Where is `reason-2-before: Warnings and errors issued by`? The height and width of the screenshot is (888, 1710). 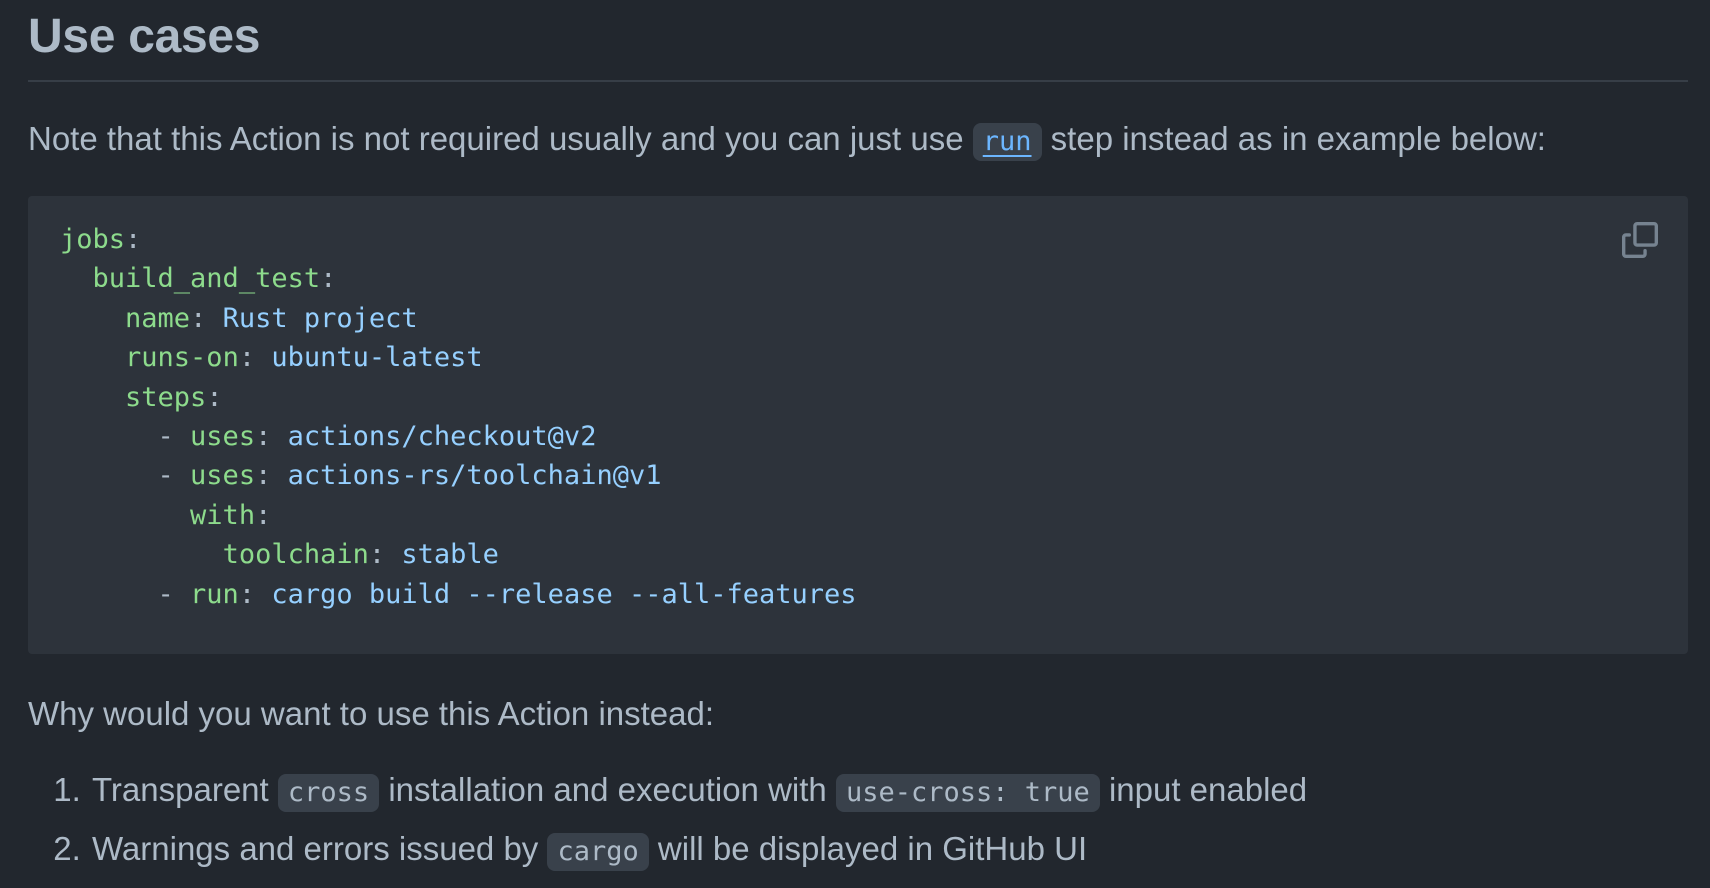 reason-2-before: Warnings and errors issued by is located at coordinates (320, 848).